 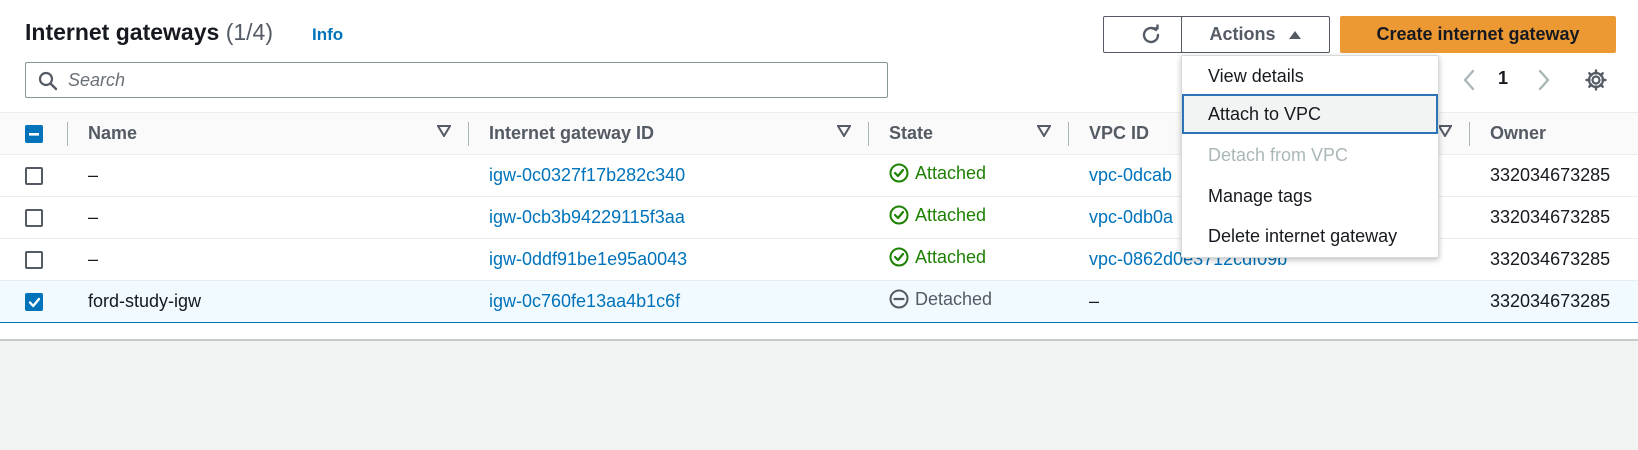 What do you see at coordinates (572, 133) in the screenshot?
I see `column-header-label: Internet gateway ID` at bounding box center [572, 133].